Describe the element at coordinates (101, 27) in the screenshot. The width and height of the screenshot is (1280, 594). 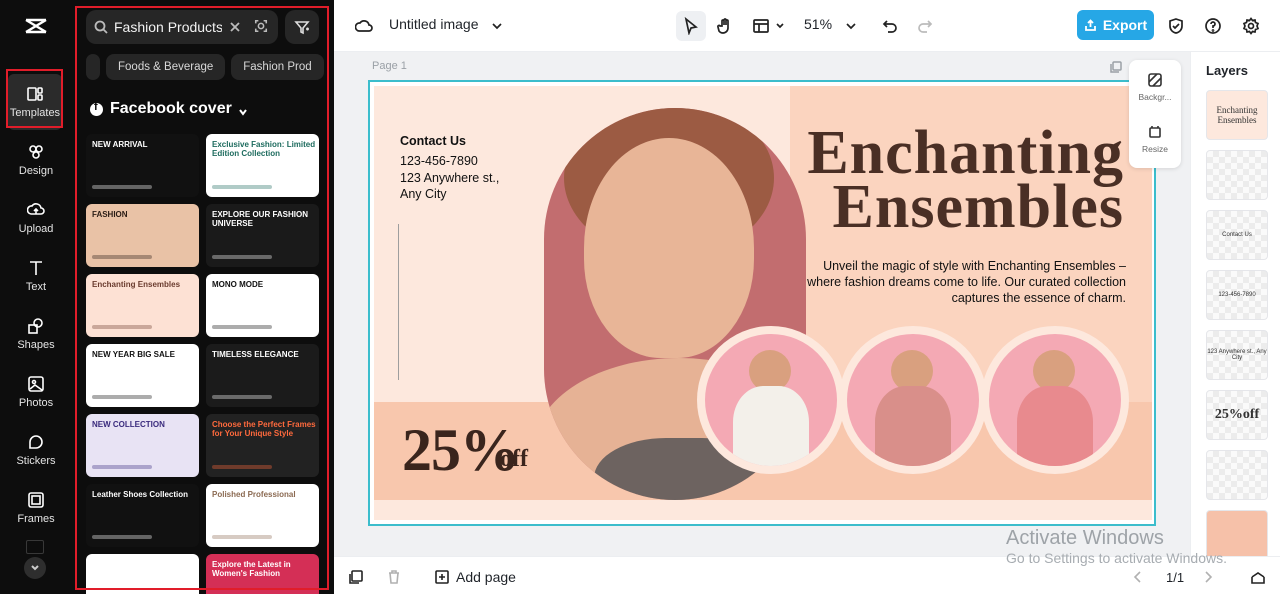
I see `search-icon` at that location.